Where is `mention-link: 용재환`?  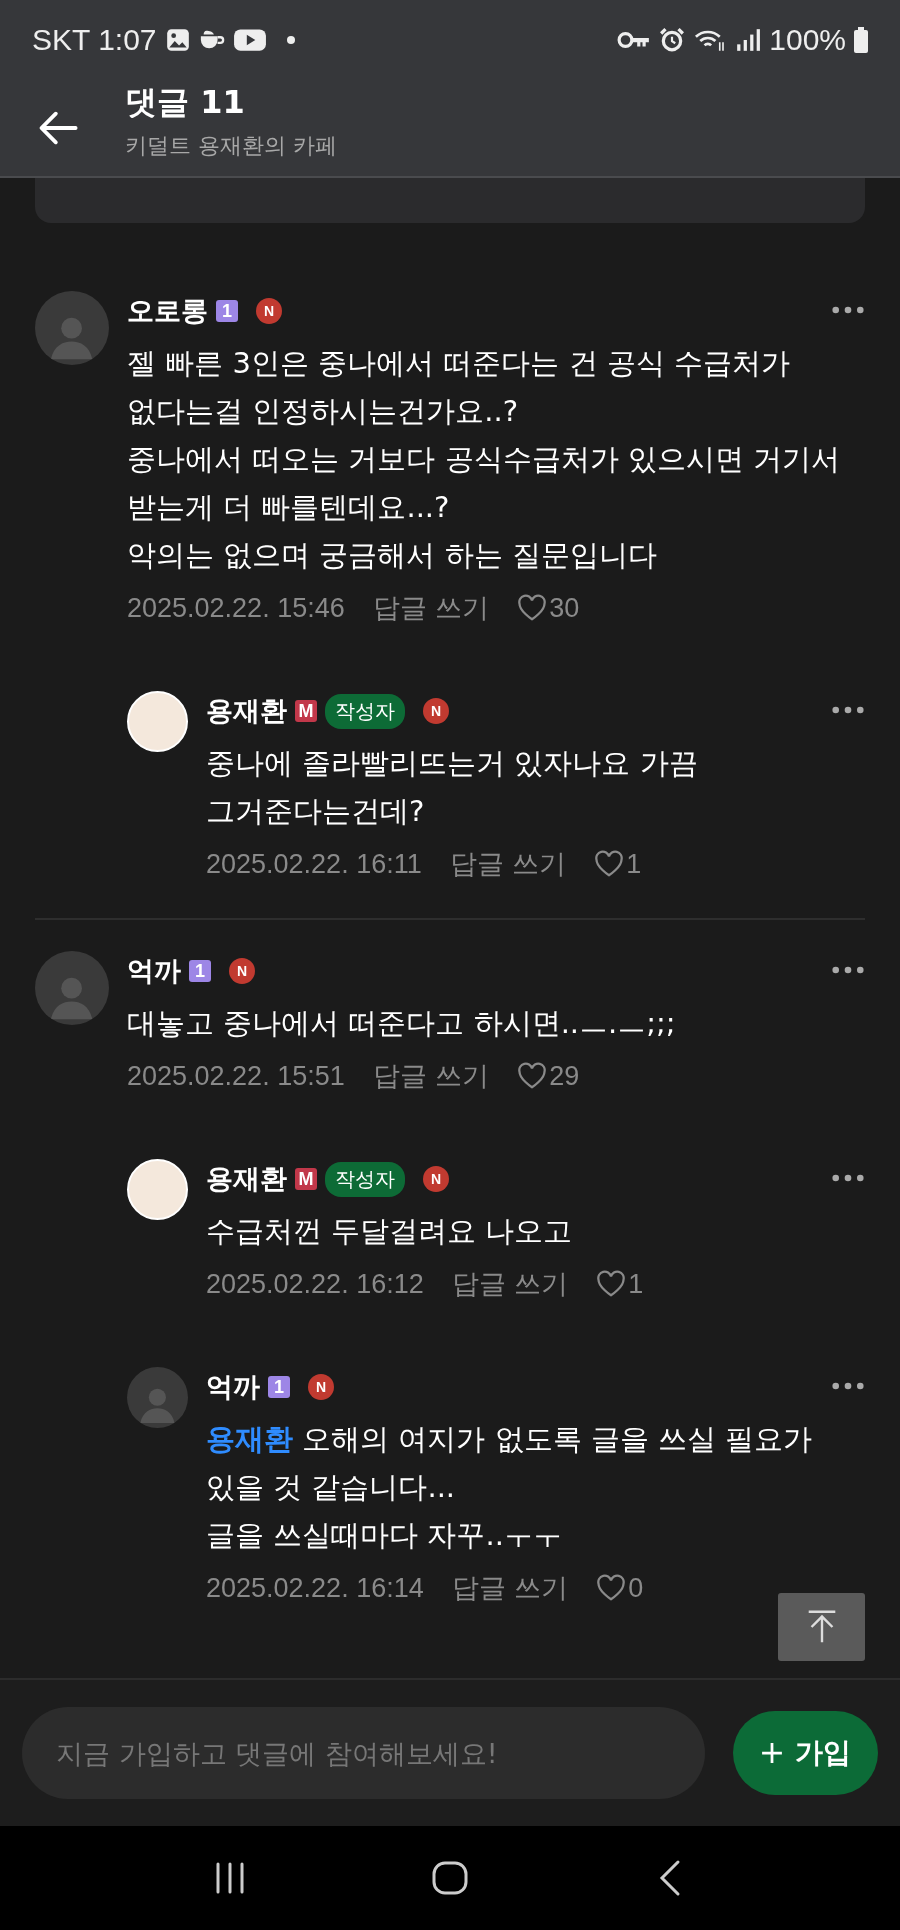 mention-link: 용재환 is located at coordinates (249, 1439).